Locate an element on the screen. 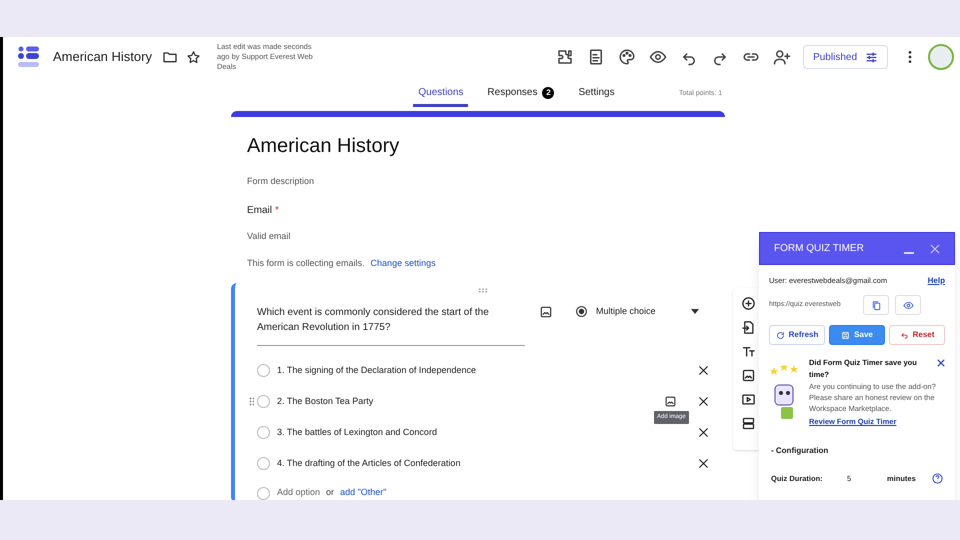 This screenshot has height=540, width=960. question-type-dropdown: Multiple choice is located at coordinates (637, 311).